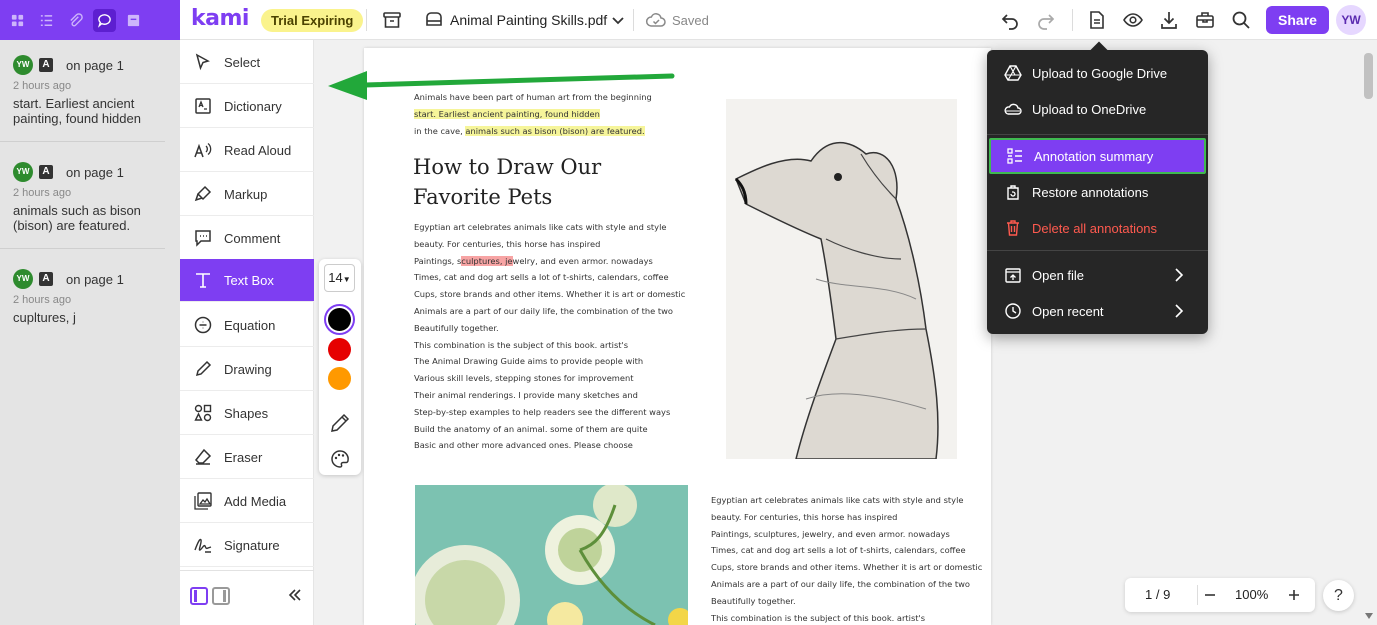 This screenshot has height=625, width=1377. Describe the element at coordinates (255, 501) in the screenshot. I see `tool-label: Add Media` at that location.